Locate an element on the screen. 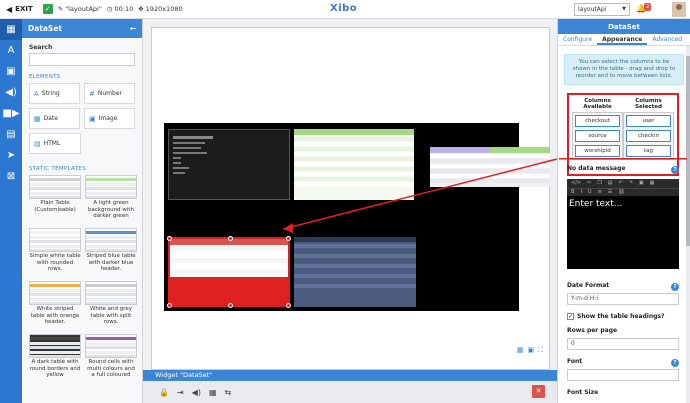 Image resolution: width=690 pixels, height=403 pixels. rows-per-page-label: Rows per page is located at coordinates (592, 330).